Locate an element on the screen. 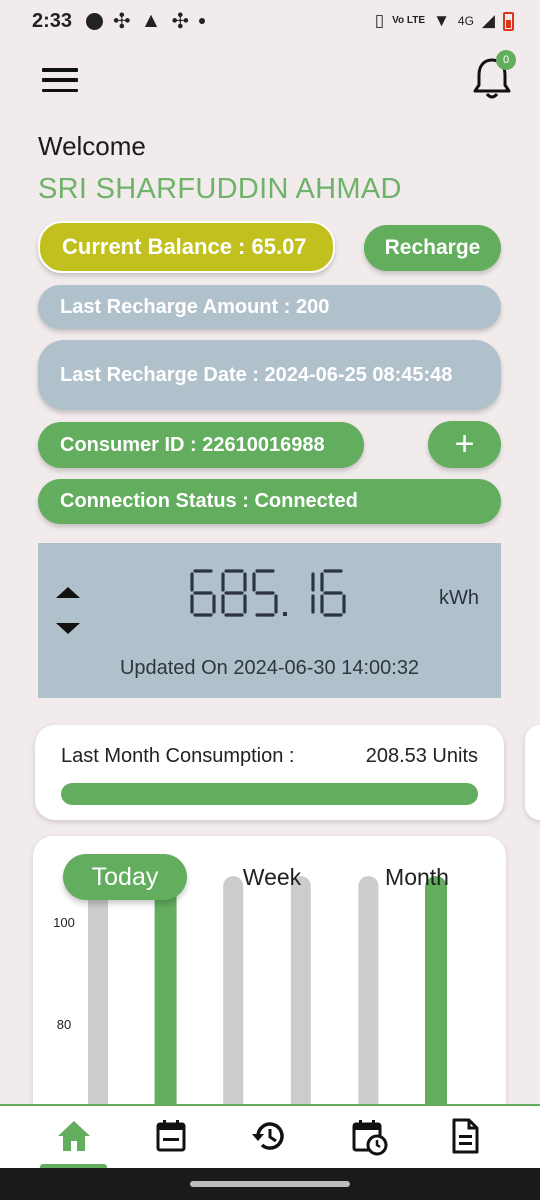 Image resolution: width=540 pixels, height=1200 pixels. home-icon is located at coordinates (74, 1136).